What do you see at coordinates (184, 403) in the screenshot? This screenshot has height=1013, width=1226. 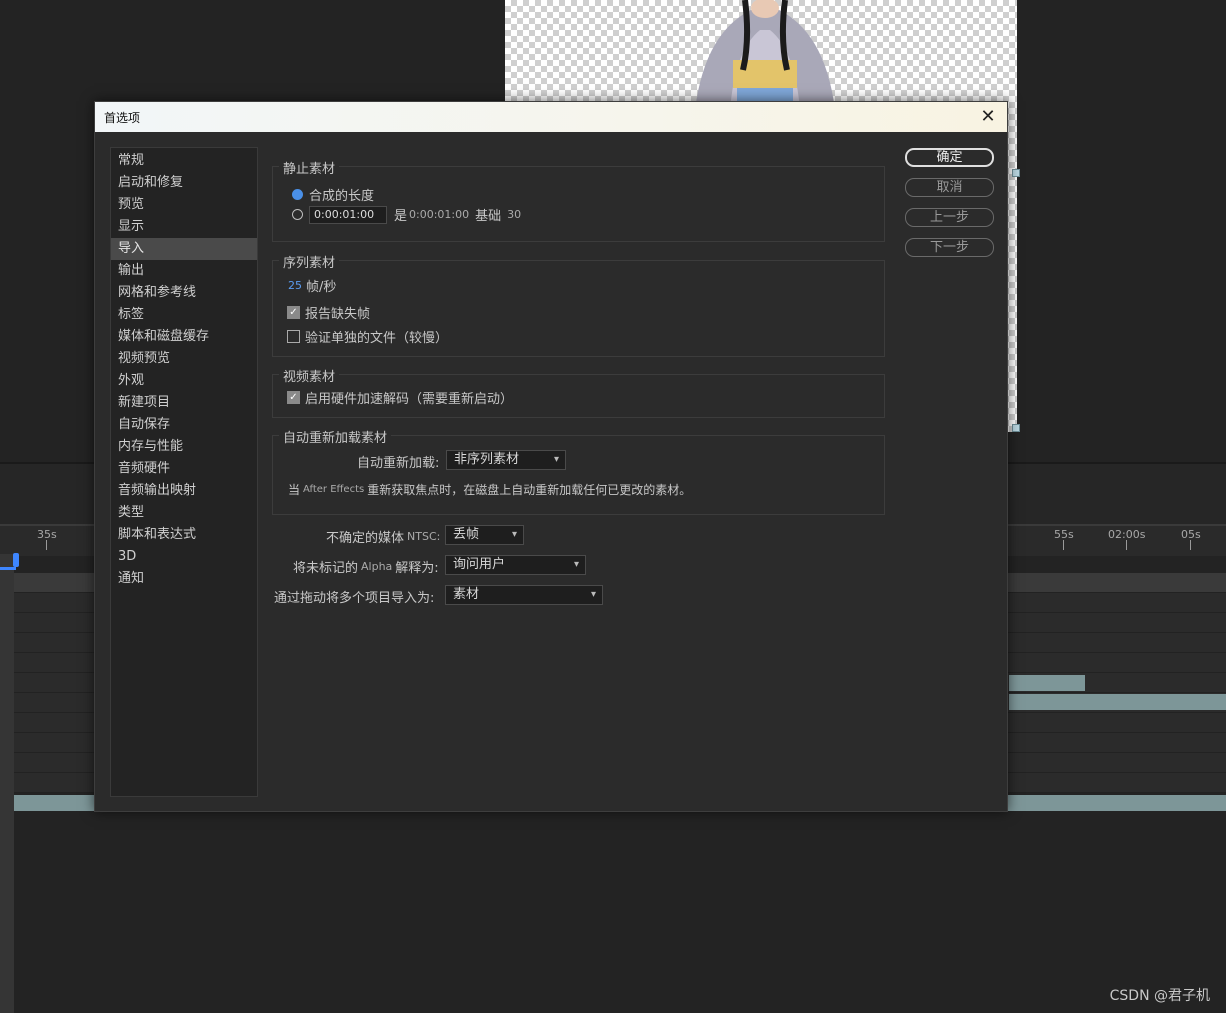 I see `sidebar-item-new-project: 新建项目` at bounding box center [184, 403].